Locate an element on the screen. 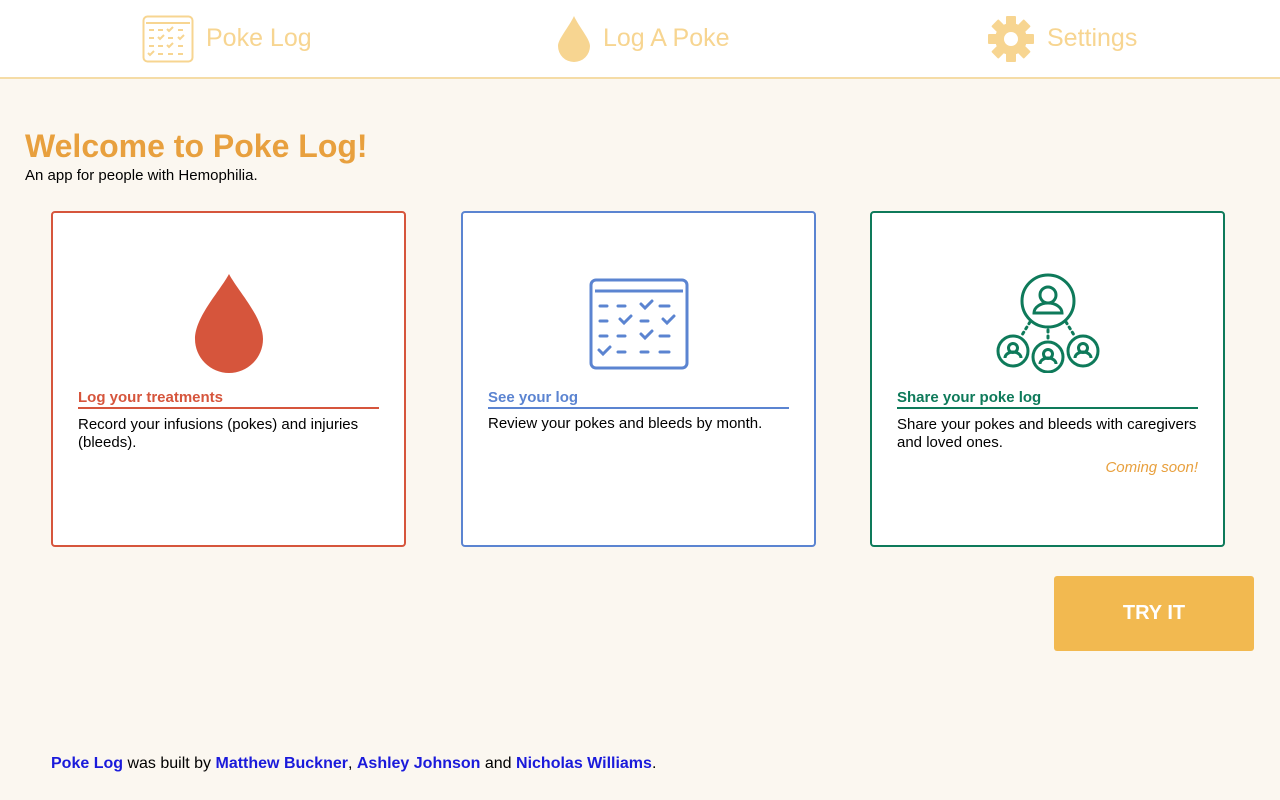 Image resolution: width=1280 pixels, height=800 pixels. top-navigation: Poke Log Log A Poke Settings is located at coordinates (640, 39).